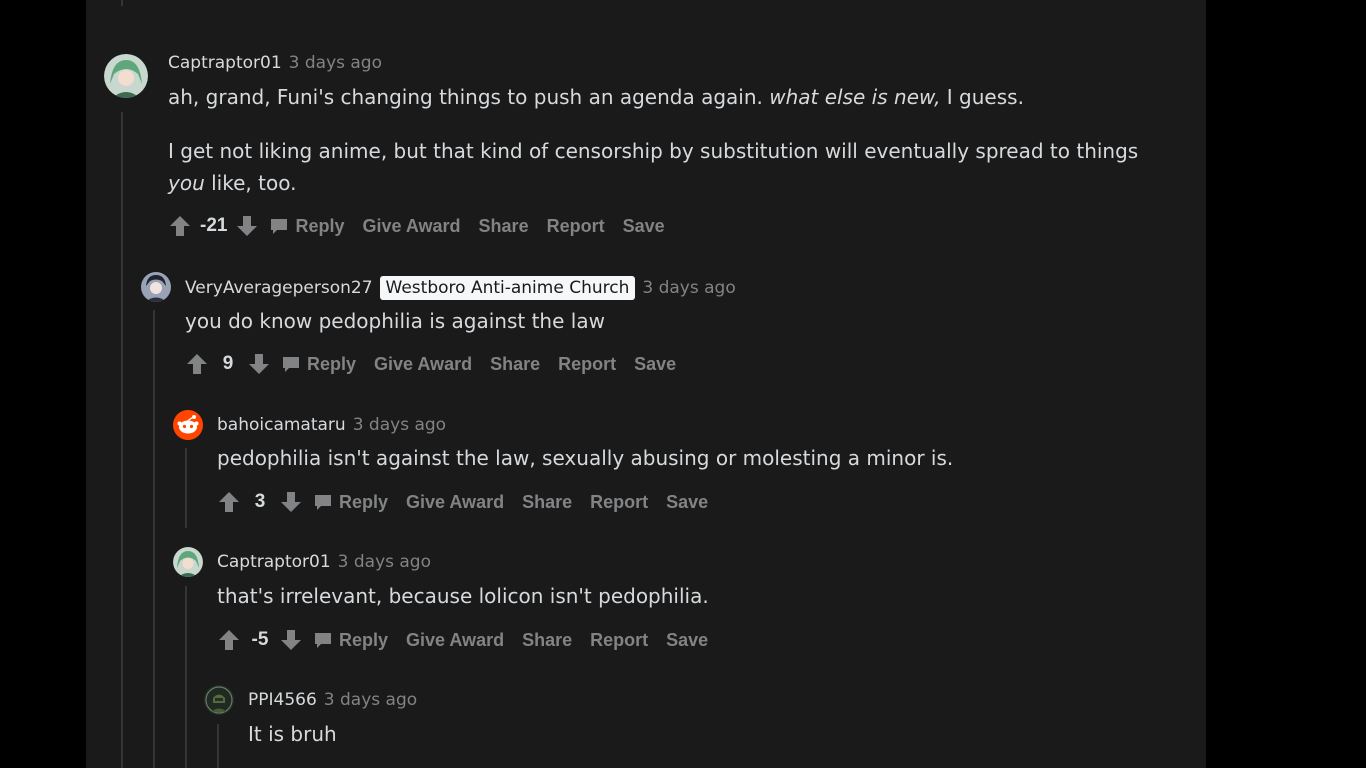 Image resolution: width=1366 pixels, height=768 pixels. I want to click on comment-meta: PPI4566 3 days ago, so click(332, 700).